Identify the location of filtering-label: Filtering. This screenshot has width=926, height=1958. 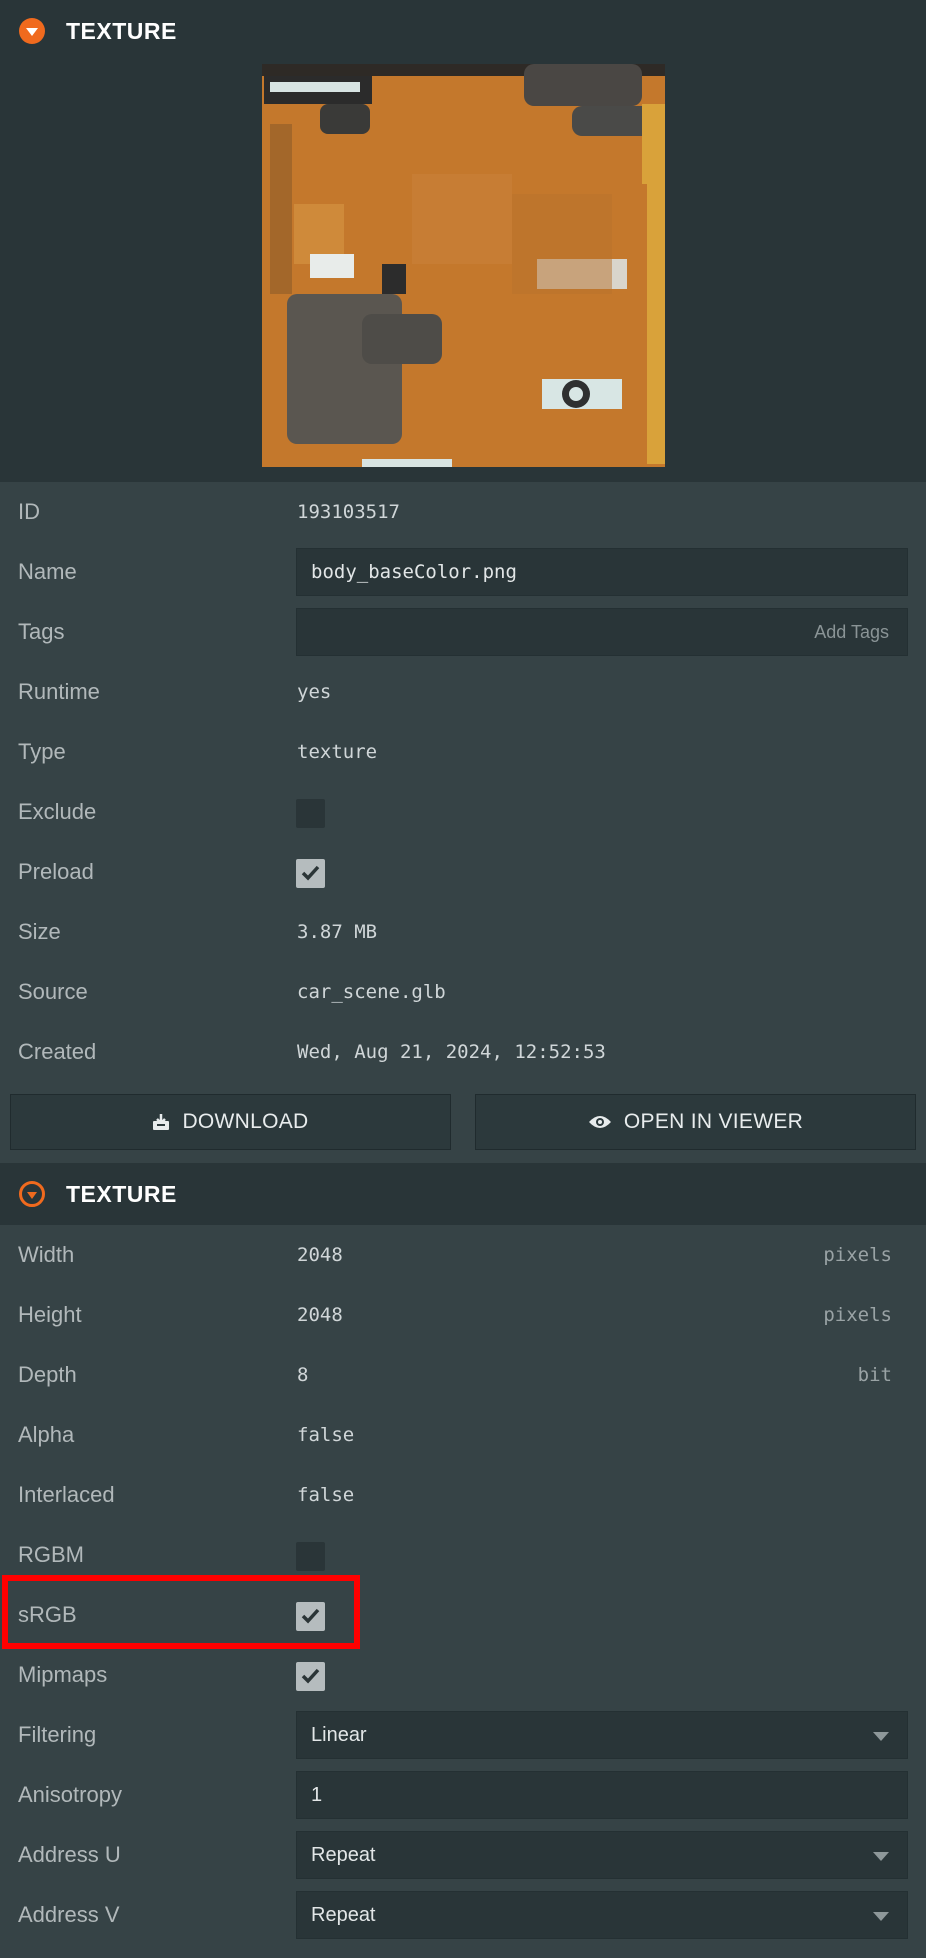
(57, 1734).